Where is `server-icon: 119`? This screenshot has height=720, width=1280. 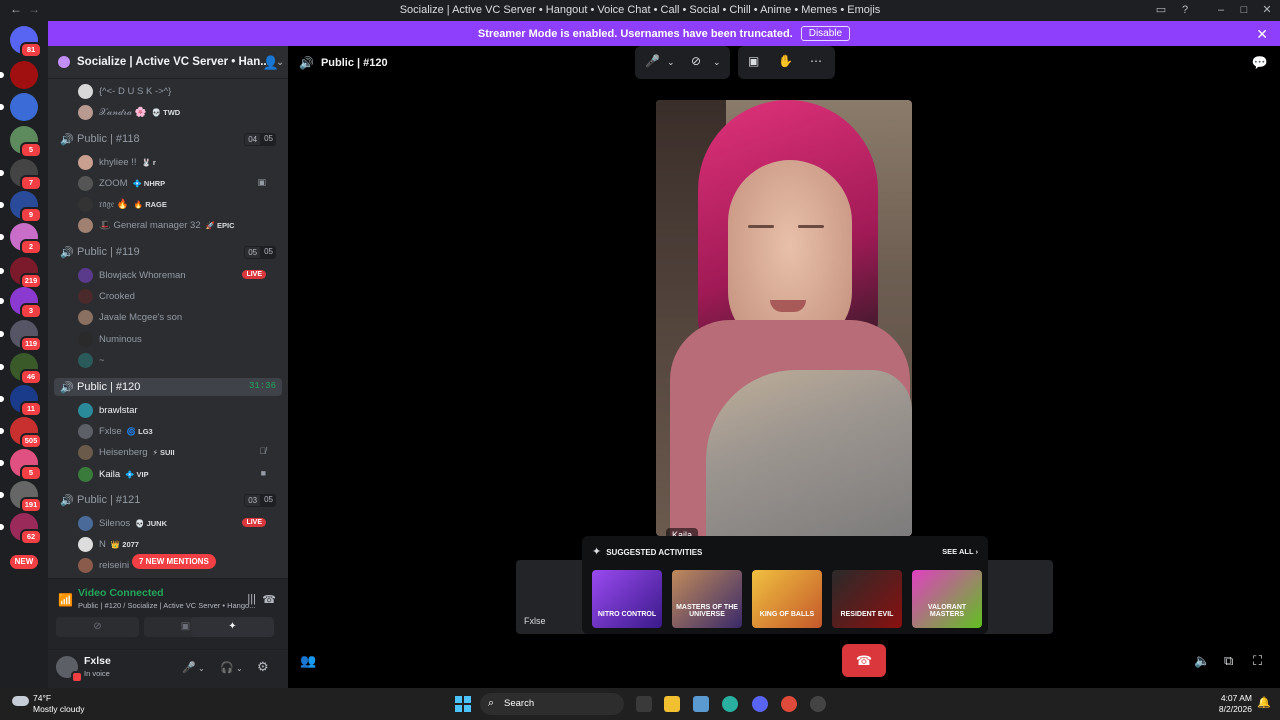
server-icon: 119 is located at coordinates (21, 336).